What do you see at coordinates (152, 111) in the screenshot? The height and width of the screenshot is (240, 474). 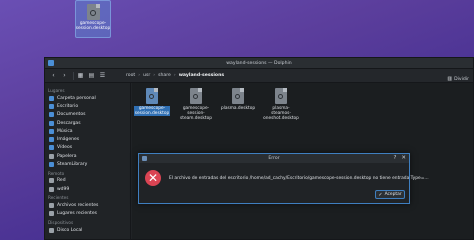 I see `file-name: gamescope-session.desktop` at bounding box center [152, 111].